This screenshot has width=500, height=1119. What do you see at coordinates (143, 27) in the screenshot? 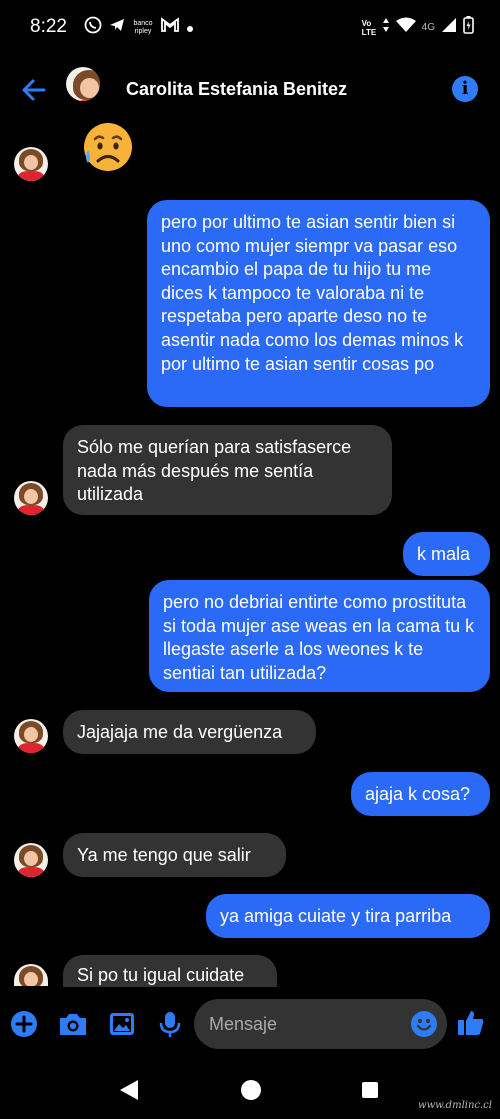
I see `bank-app-icon: banco ripley` at bounding box center [143, 27].